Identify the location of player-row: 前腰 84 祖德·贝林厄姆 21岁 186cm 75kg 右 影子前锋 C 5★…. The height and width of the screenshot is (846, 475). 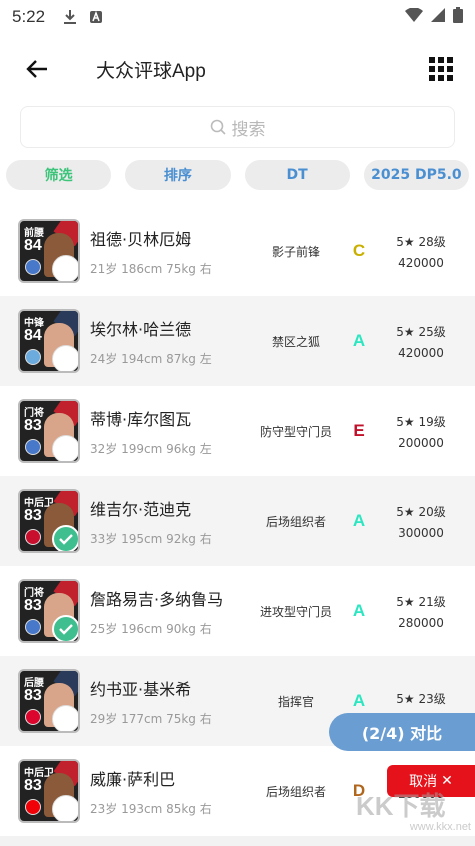
(237, 251).